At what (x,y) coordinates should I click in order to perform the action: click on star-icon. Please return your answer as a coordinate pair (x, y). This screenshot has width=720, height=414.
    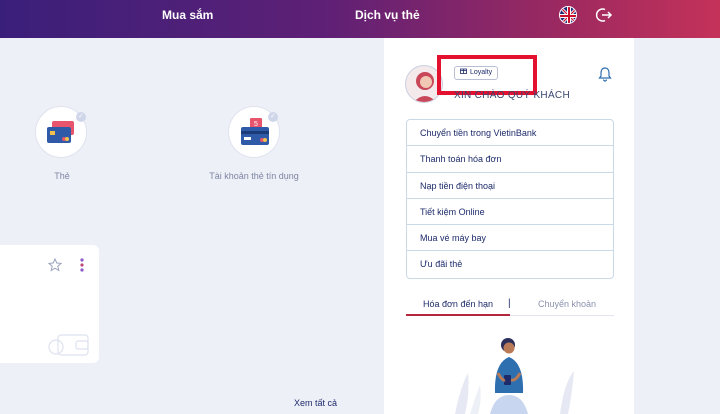
    Looking at the image, I should click on (55, 265).